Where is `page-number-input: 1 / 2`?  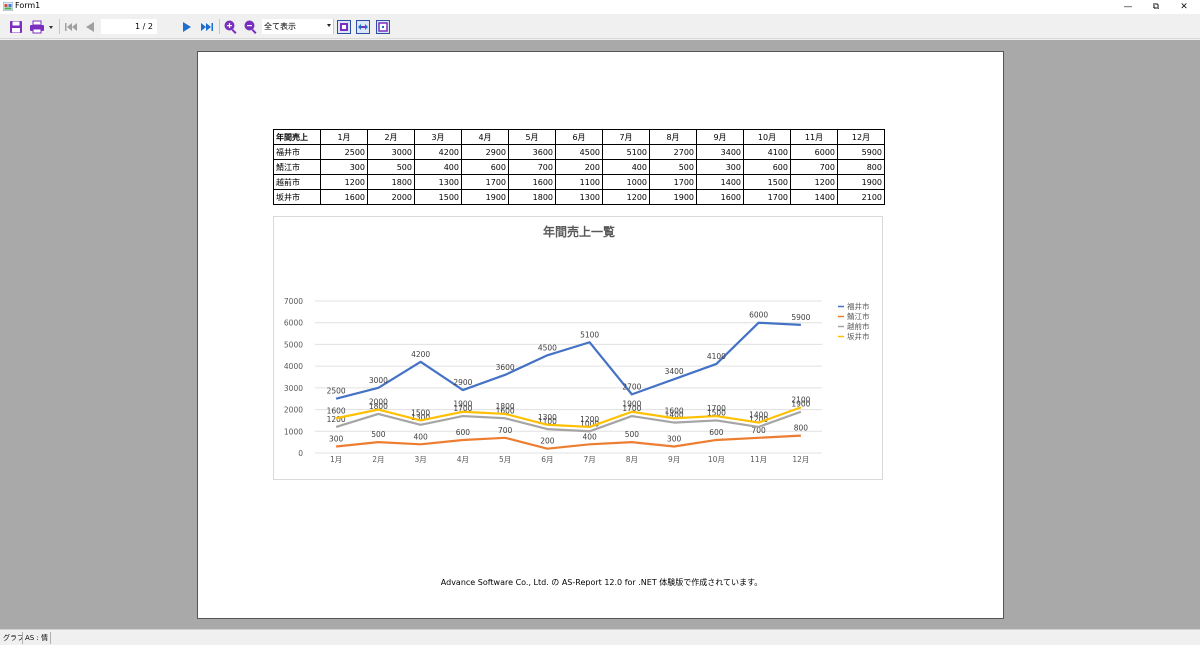
page-number-input: 1 / 2 is located at coordinates (129, 26).